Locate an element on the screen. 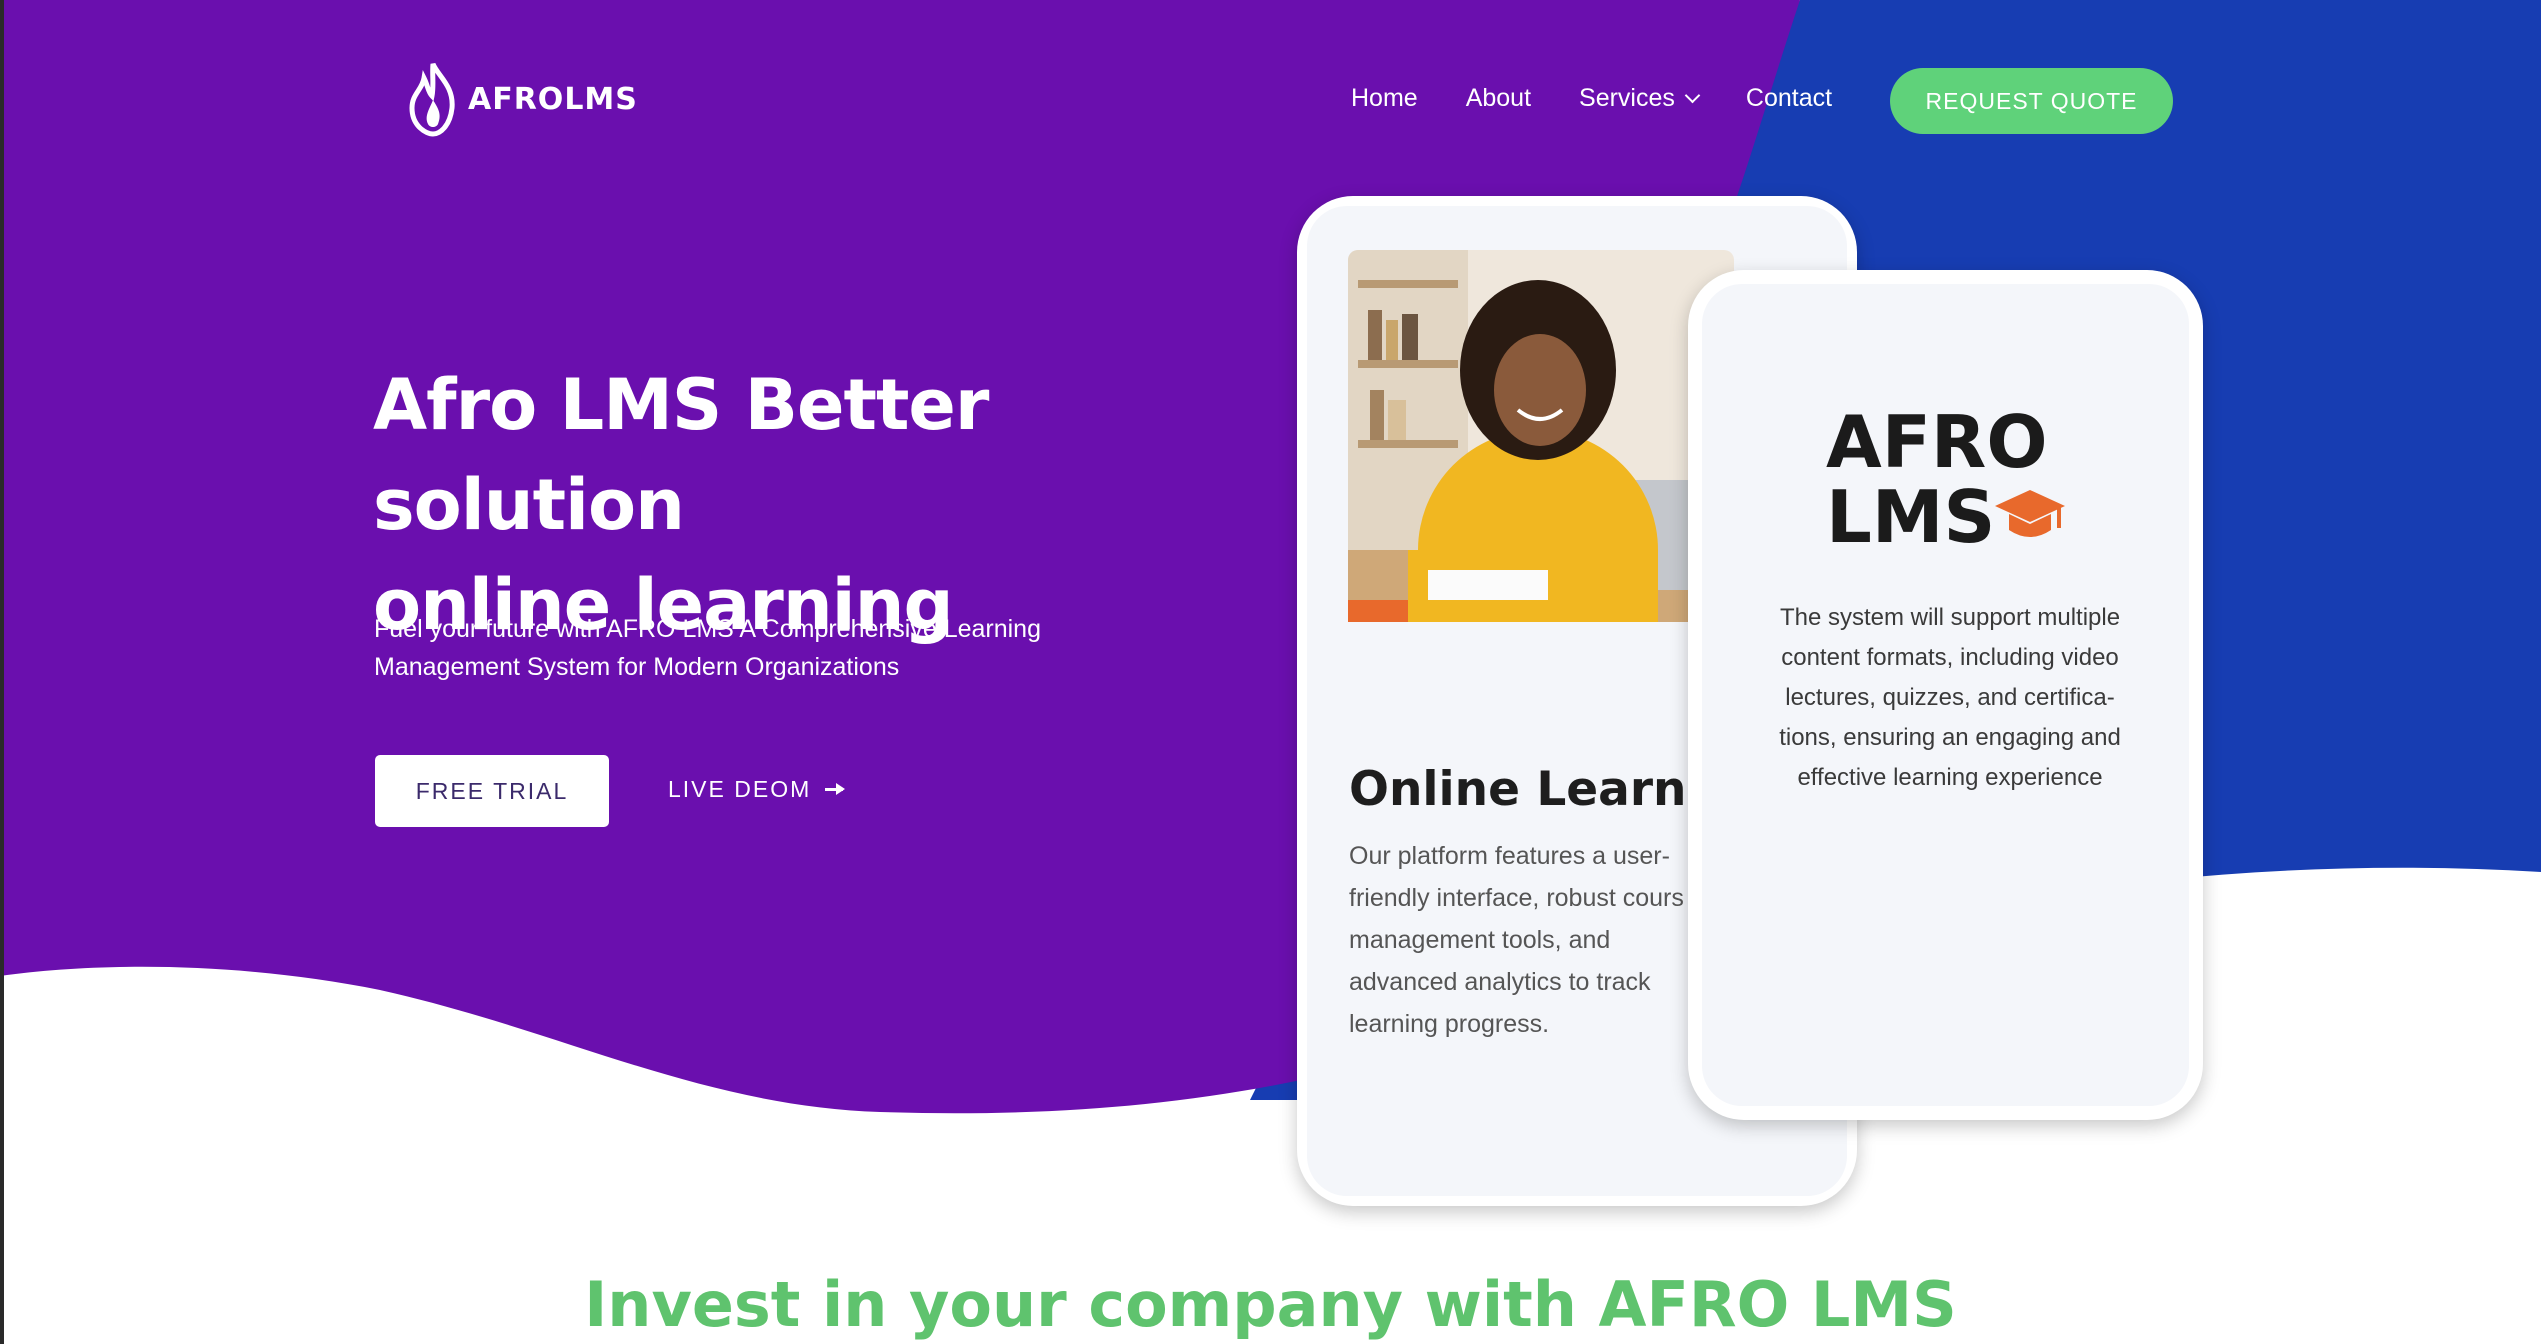  flame-logo-icon is located at coordinates (432, 99).